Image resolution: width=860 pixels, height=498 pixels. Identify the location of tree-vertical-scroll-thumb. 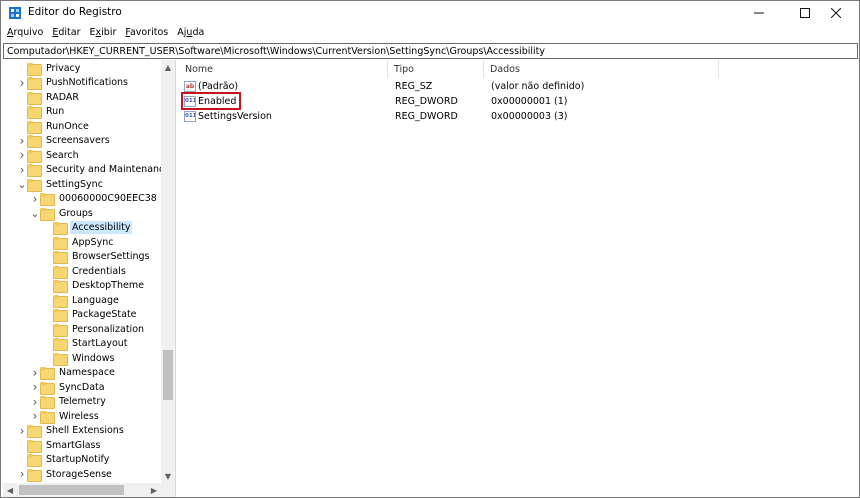
(168, 375).